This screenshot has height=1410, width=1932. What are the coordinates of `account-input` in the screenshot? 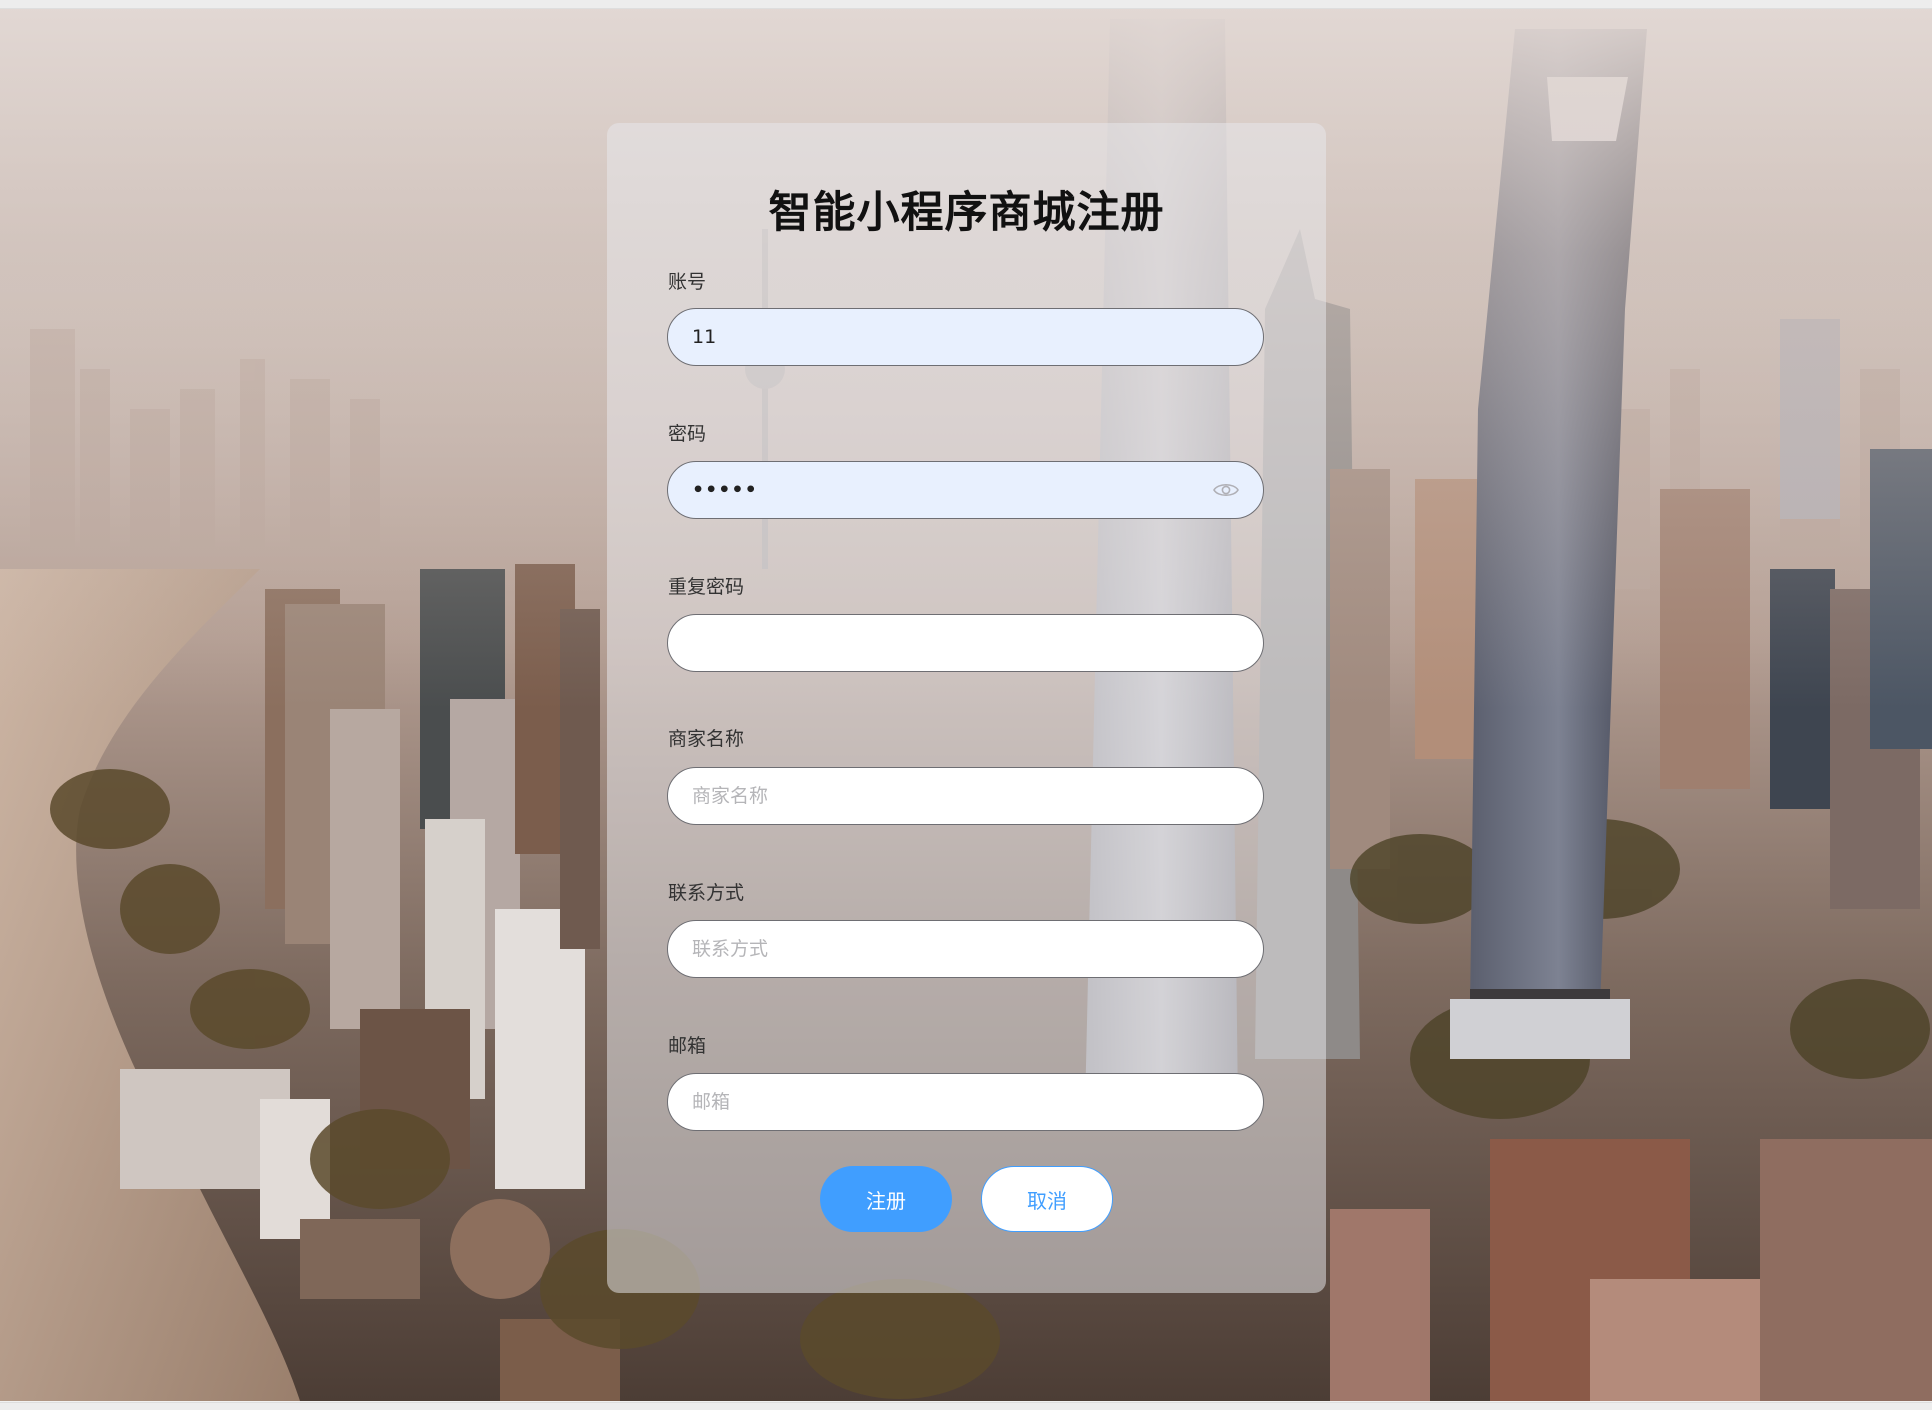 It's located at (965, 337).